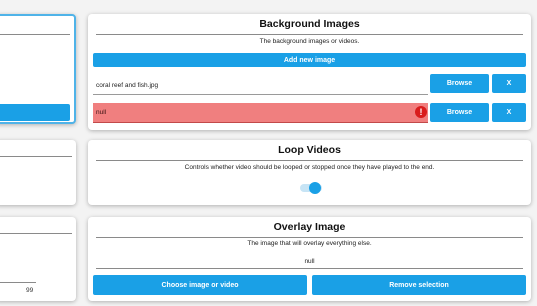  I want to click on overlay-image-value: null, so click(309, 261).